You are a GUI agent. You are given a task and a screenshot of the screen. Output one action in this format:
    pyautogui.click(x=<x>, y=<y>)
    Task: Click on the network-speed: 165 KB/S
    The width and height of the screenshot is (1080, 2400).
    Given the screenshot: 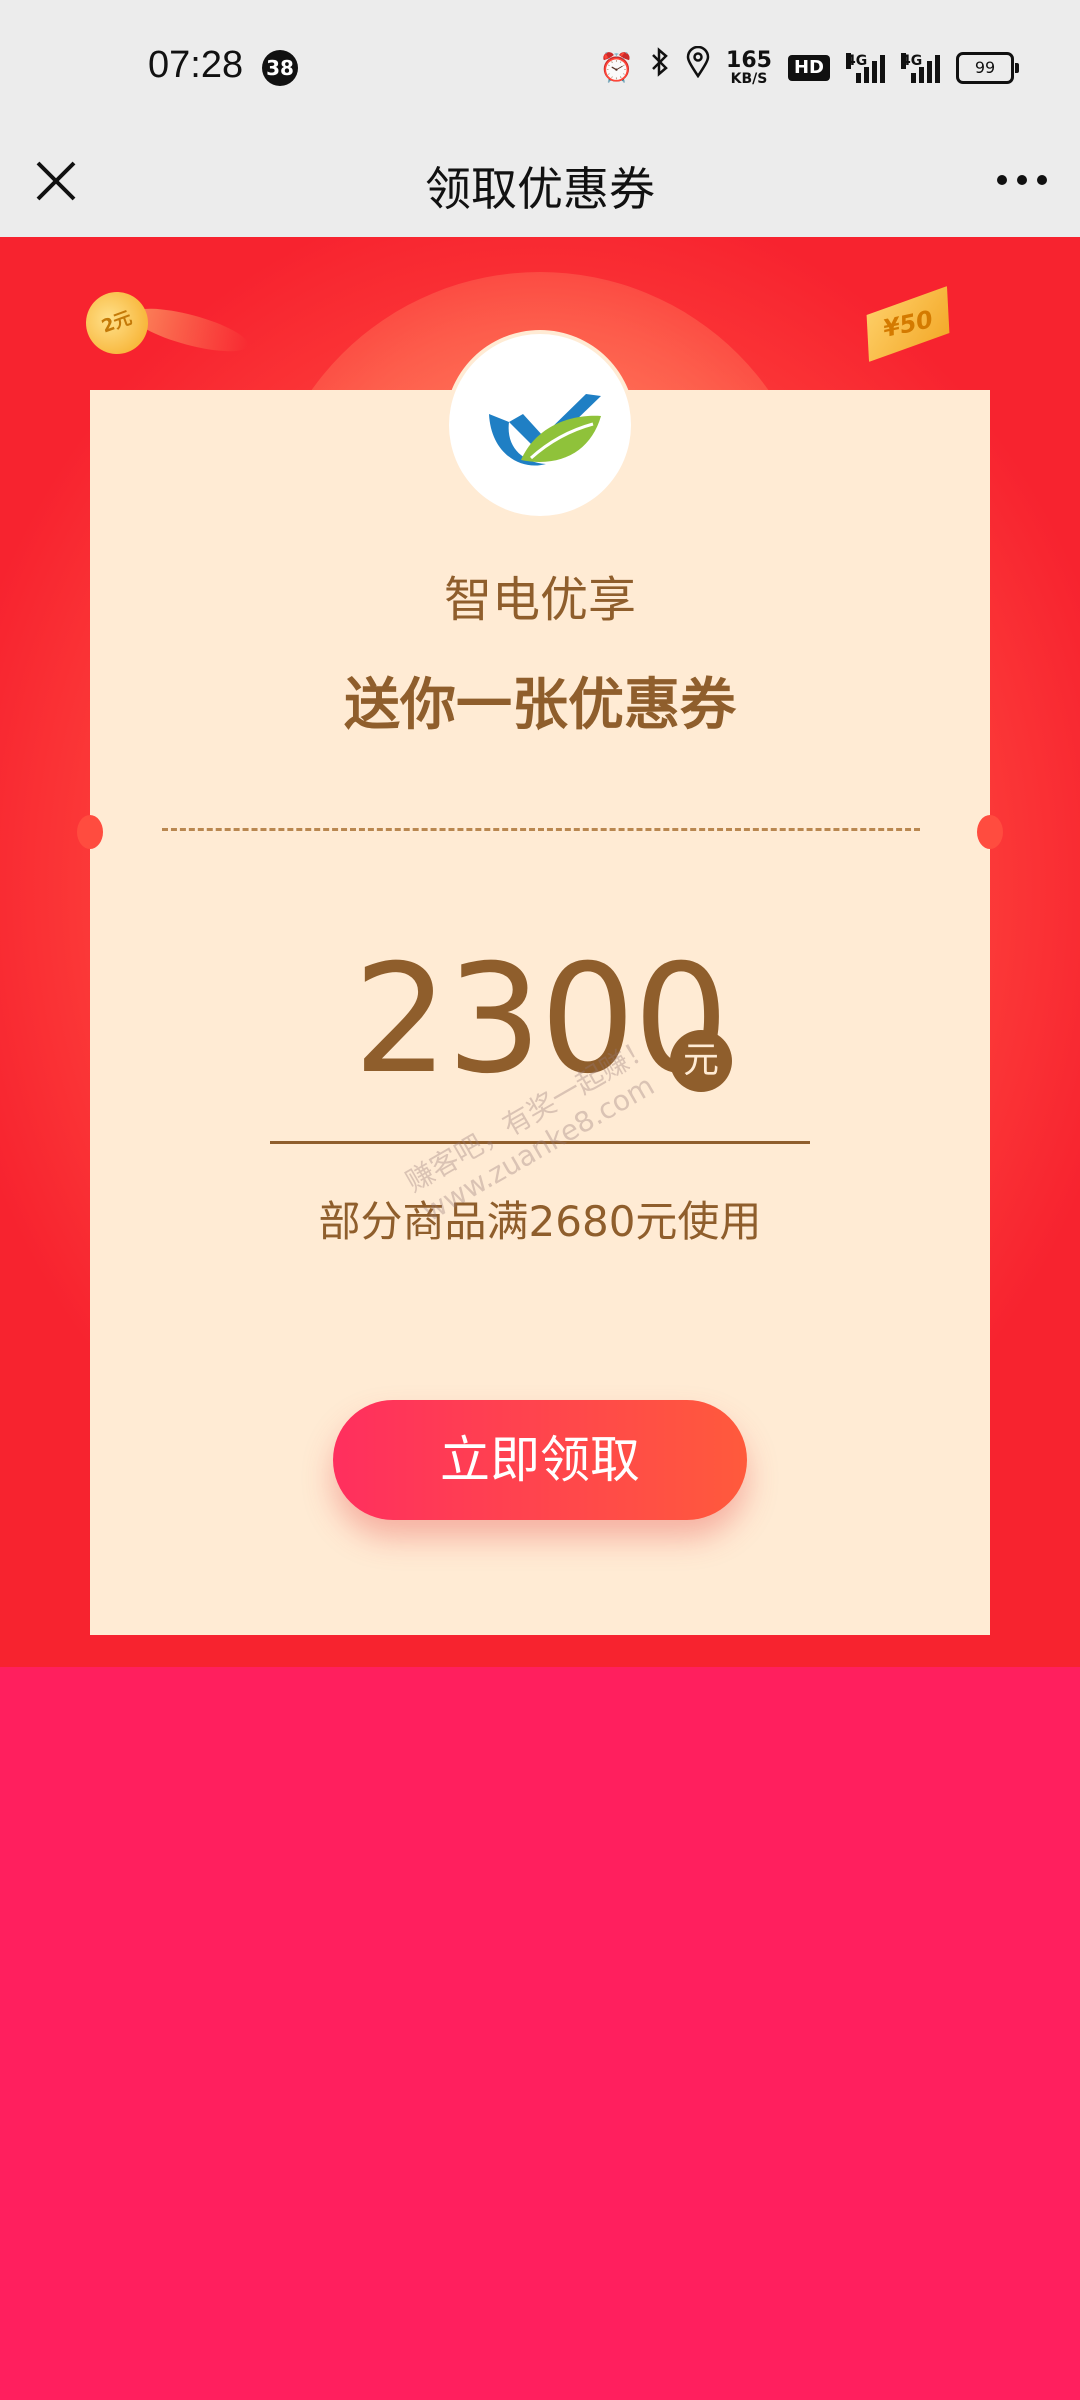 What is the action you would take?
    pyautogui.click(x=749, y=67)
    